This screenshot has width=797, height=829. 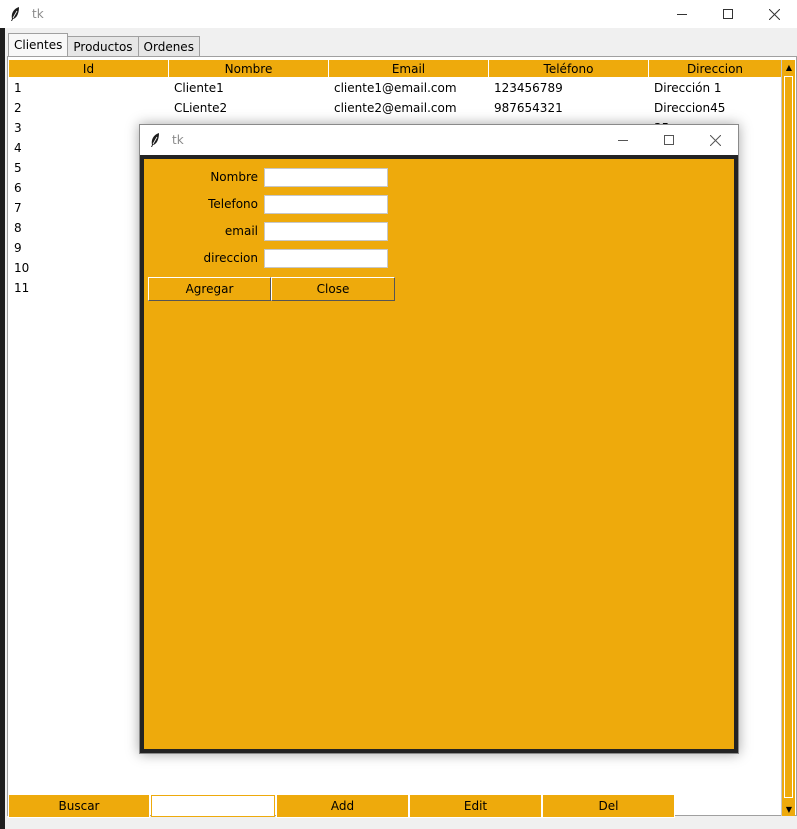 I want to click on column-header-nombre: Nombre, so click(x=249, y=69).